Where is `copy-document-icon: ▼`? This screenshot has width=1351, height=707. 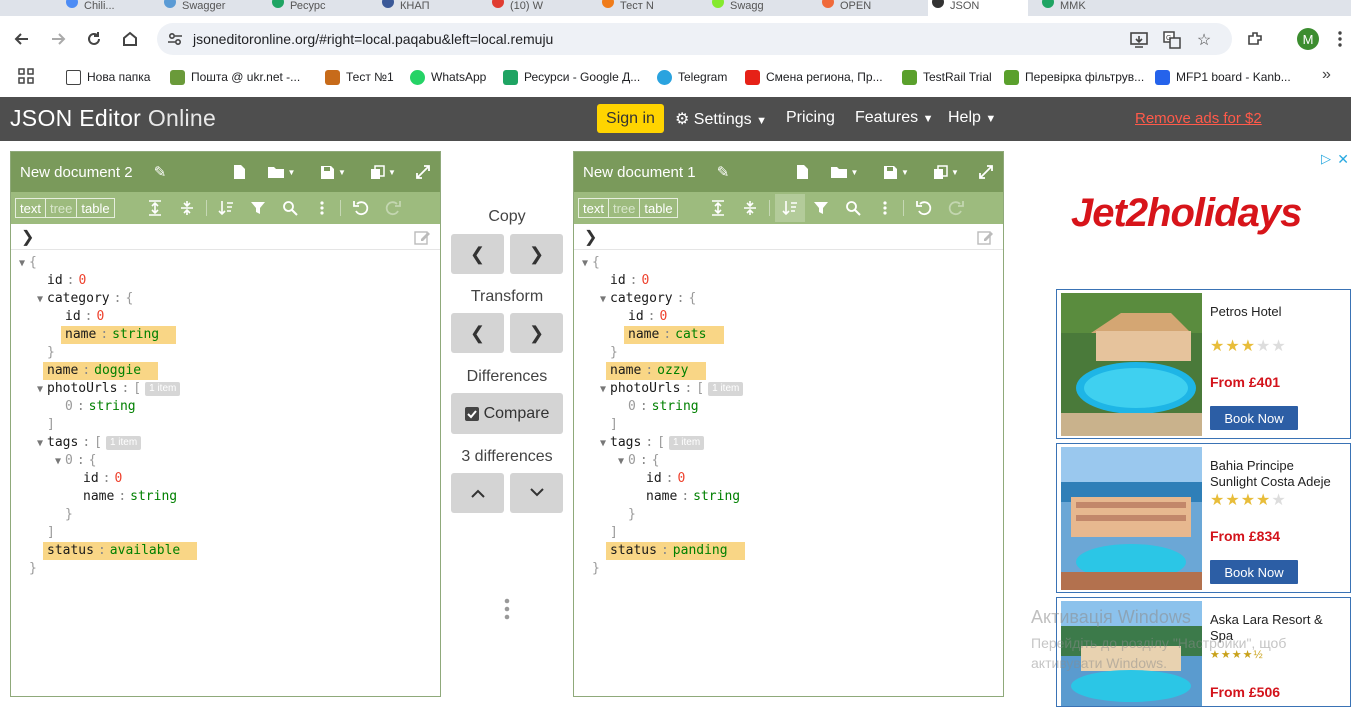
copy-document-icon: ▼ is located at coordinates (946, 172).